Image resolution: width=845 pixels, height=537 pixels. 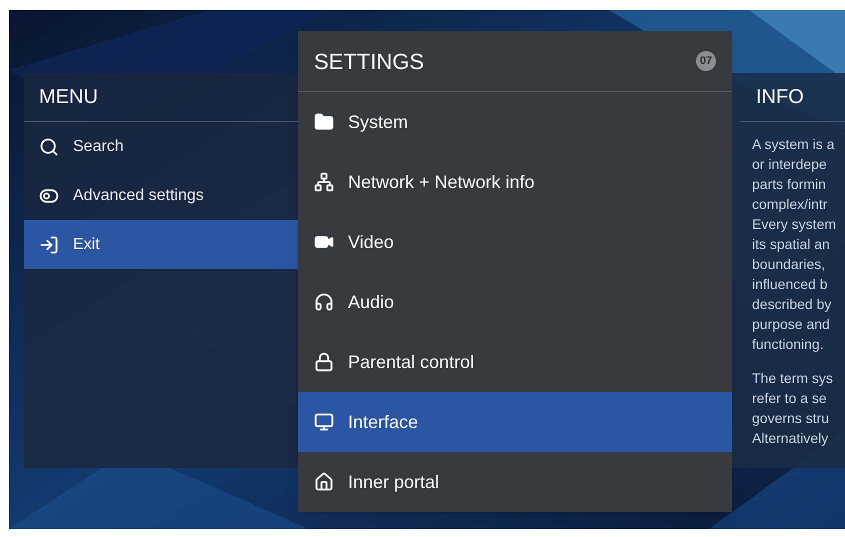 I want to click on headphones-icon, so click(x=324, y=302).